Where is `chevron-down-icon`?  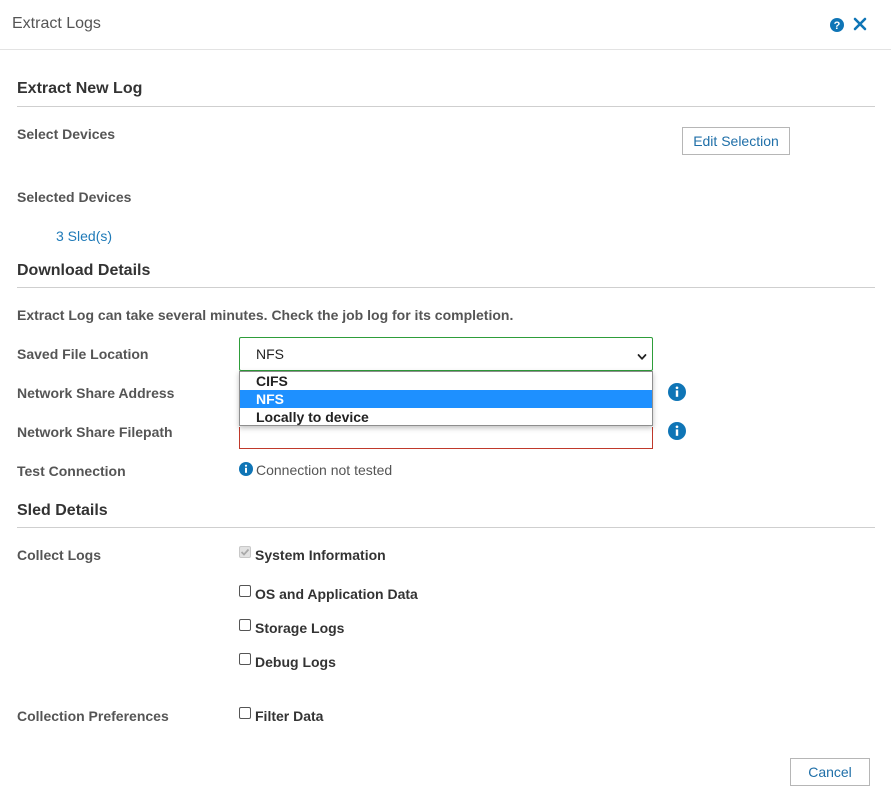 chevron-down-icon is located at coordinates (642, 357).